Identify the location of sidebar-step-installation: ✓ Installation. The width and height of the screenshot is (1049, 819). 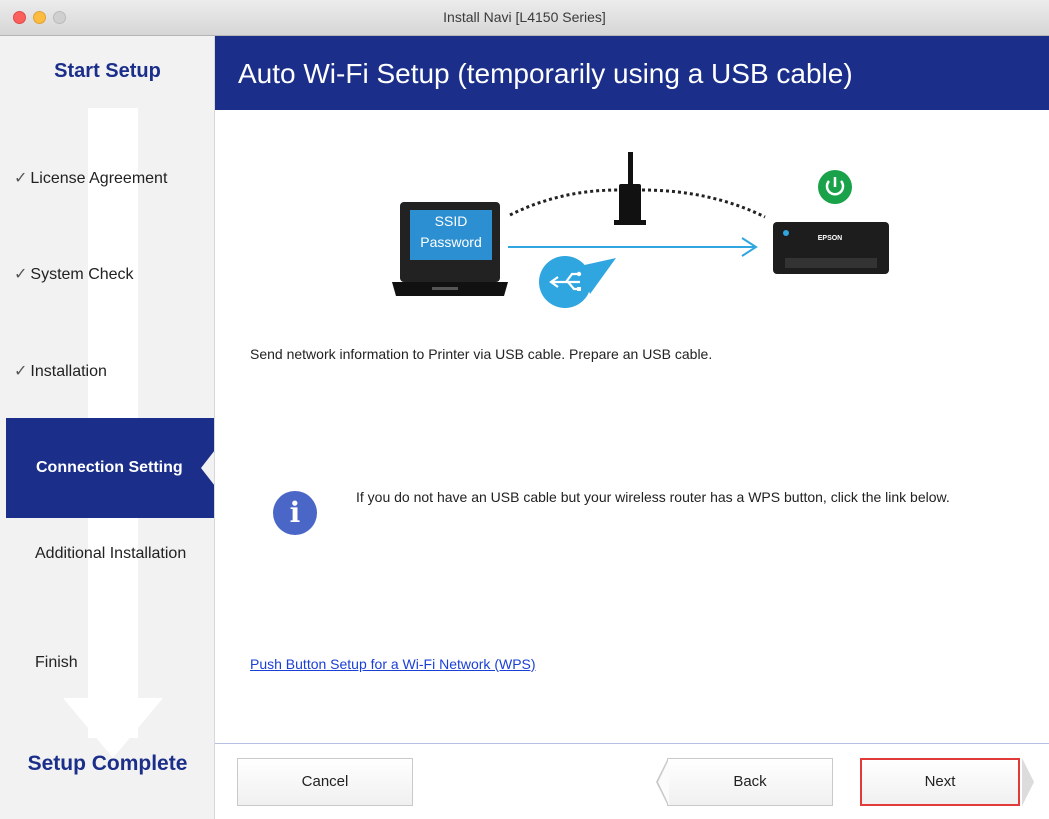
(60, 371).